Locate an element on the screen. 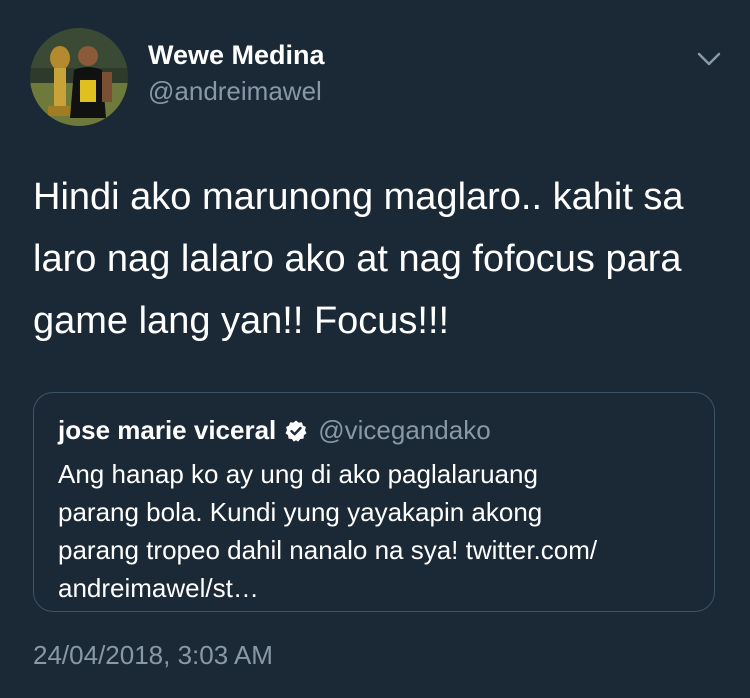 Image resolution: width=750 pixels, height=698 pixels. profile-photo-icon is located at coordinates (79, 77).